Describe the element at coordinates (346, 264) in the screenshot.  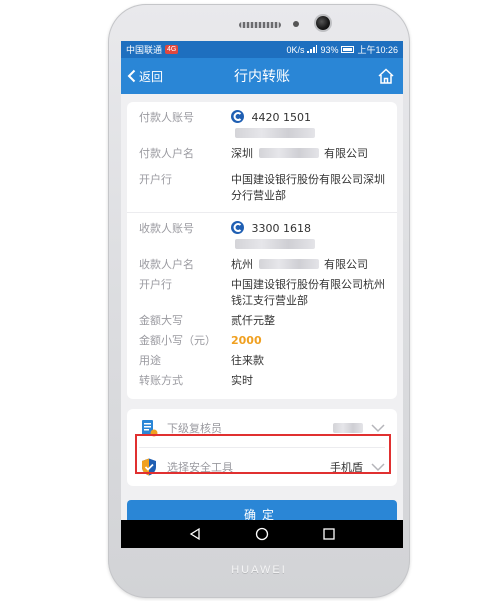
I see `payee-name-suffix: 有限公司` at that location.